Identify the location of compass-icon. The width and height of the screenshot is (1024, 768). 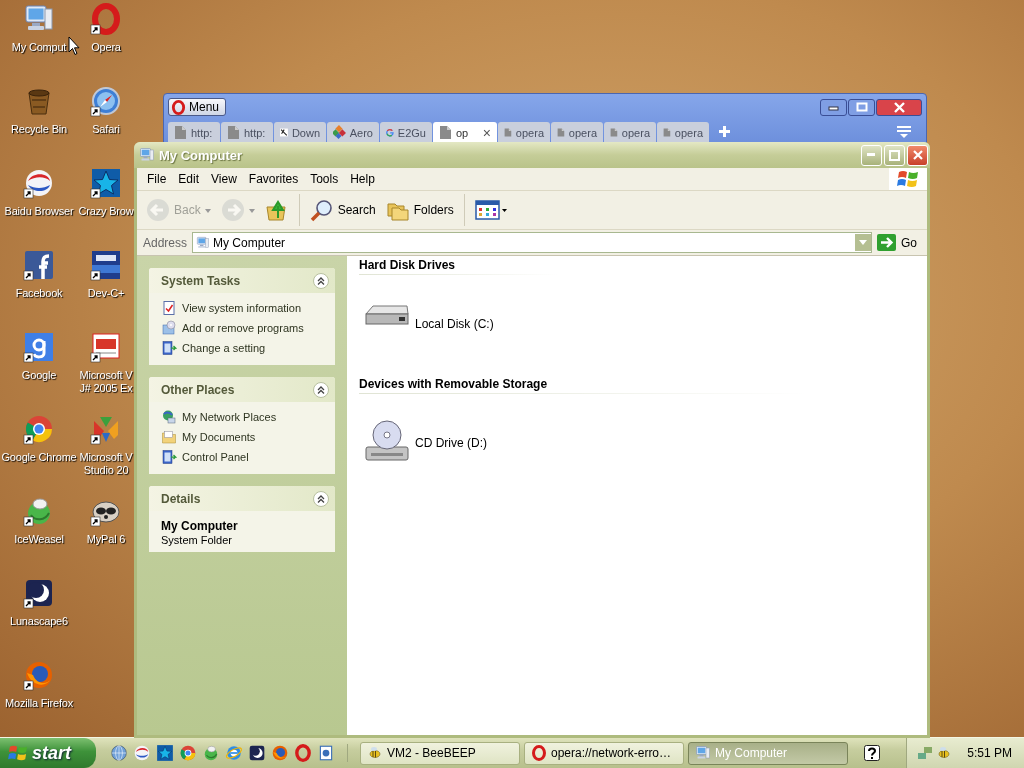
(106, 101).